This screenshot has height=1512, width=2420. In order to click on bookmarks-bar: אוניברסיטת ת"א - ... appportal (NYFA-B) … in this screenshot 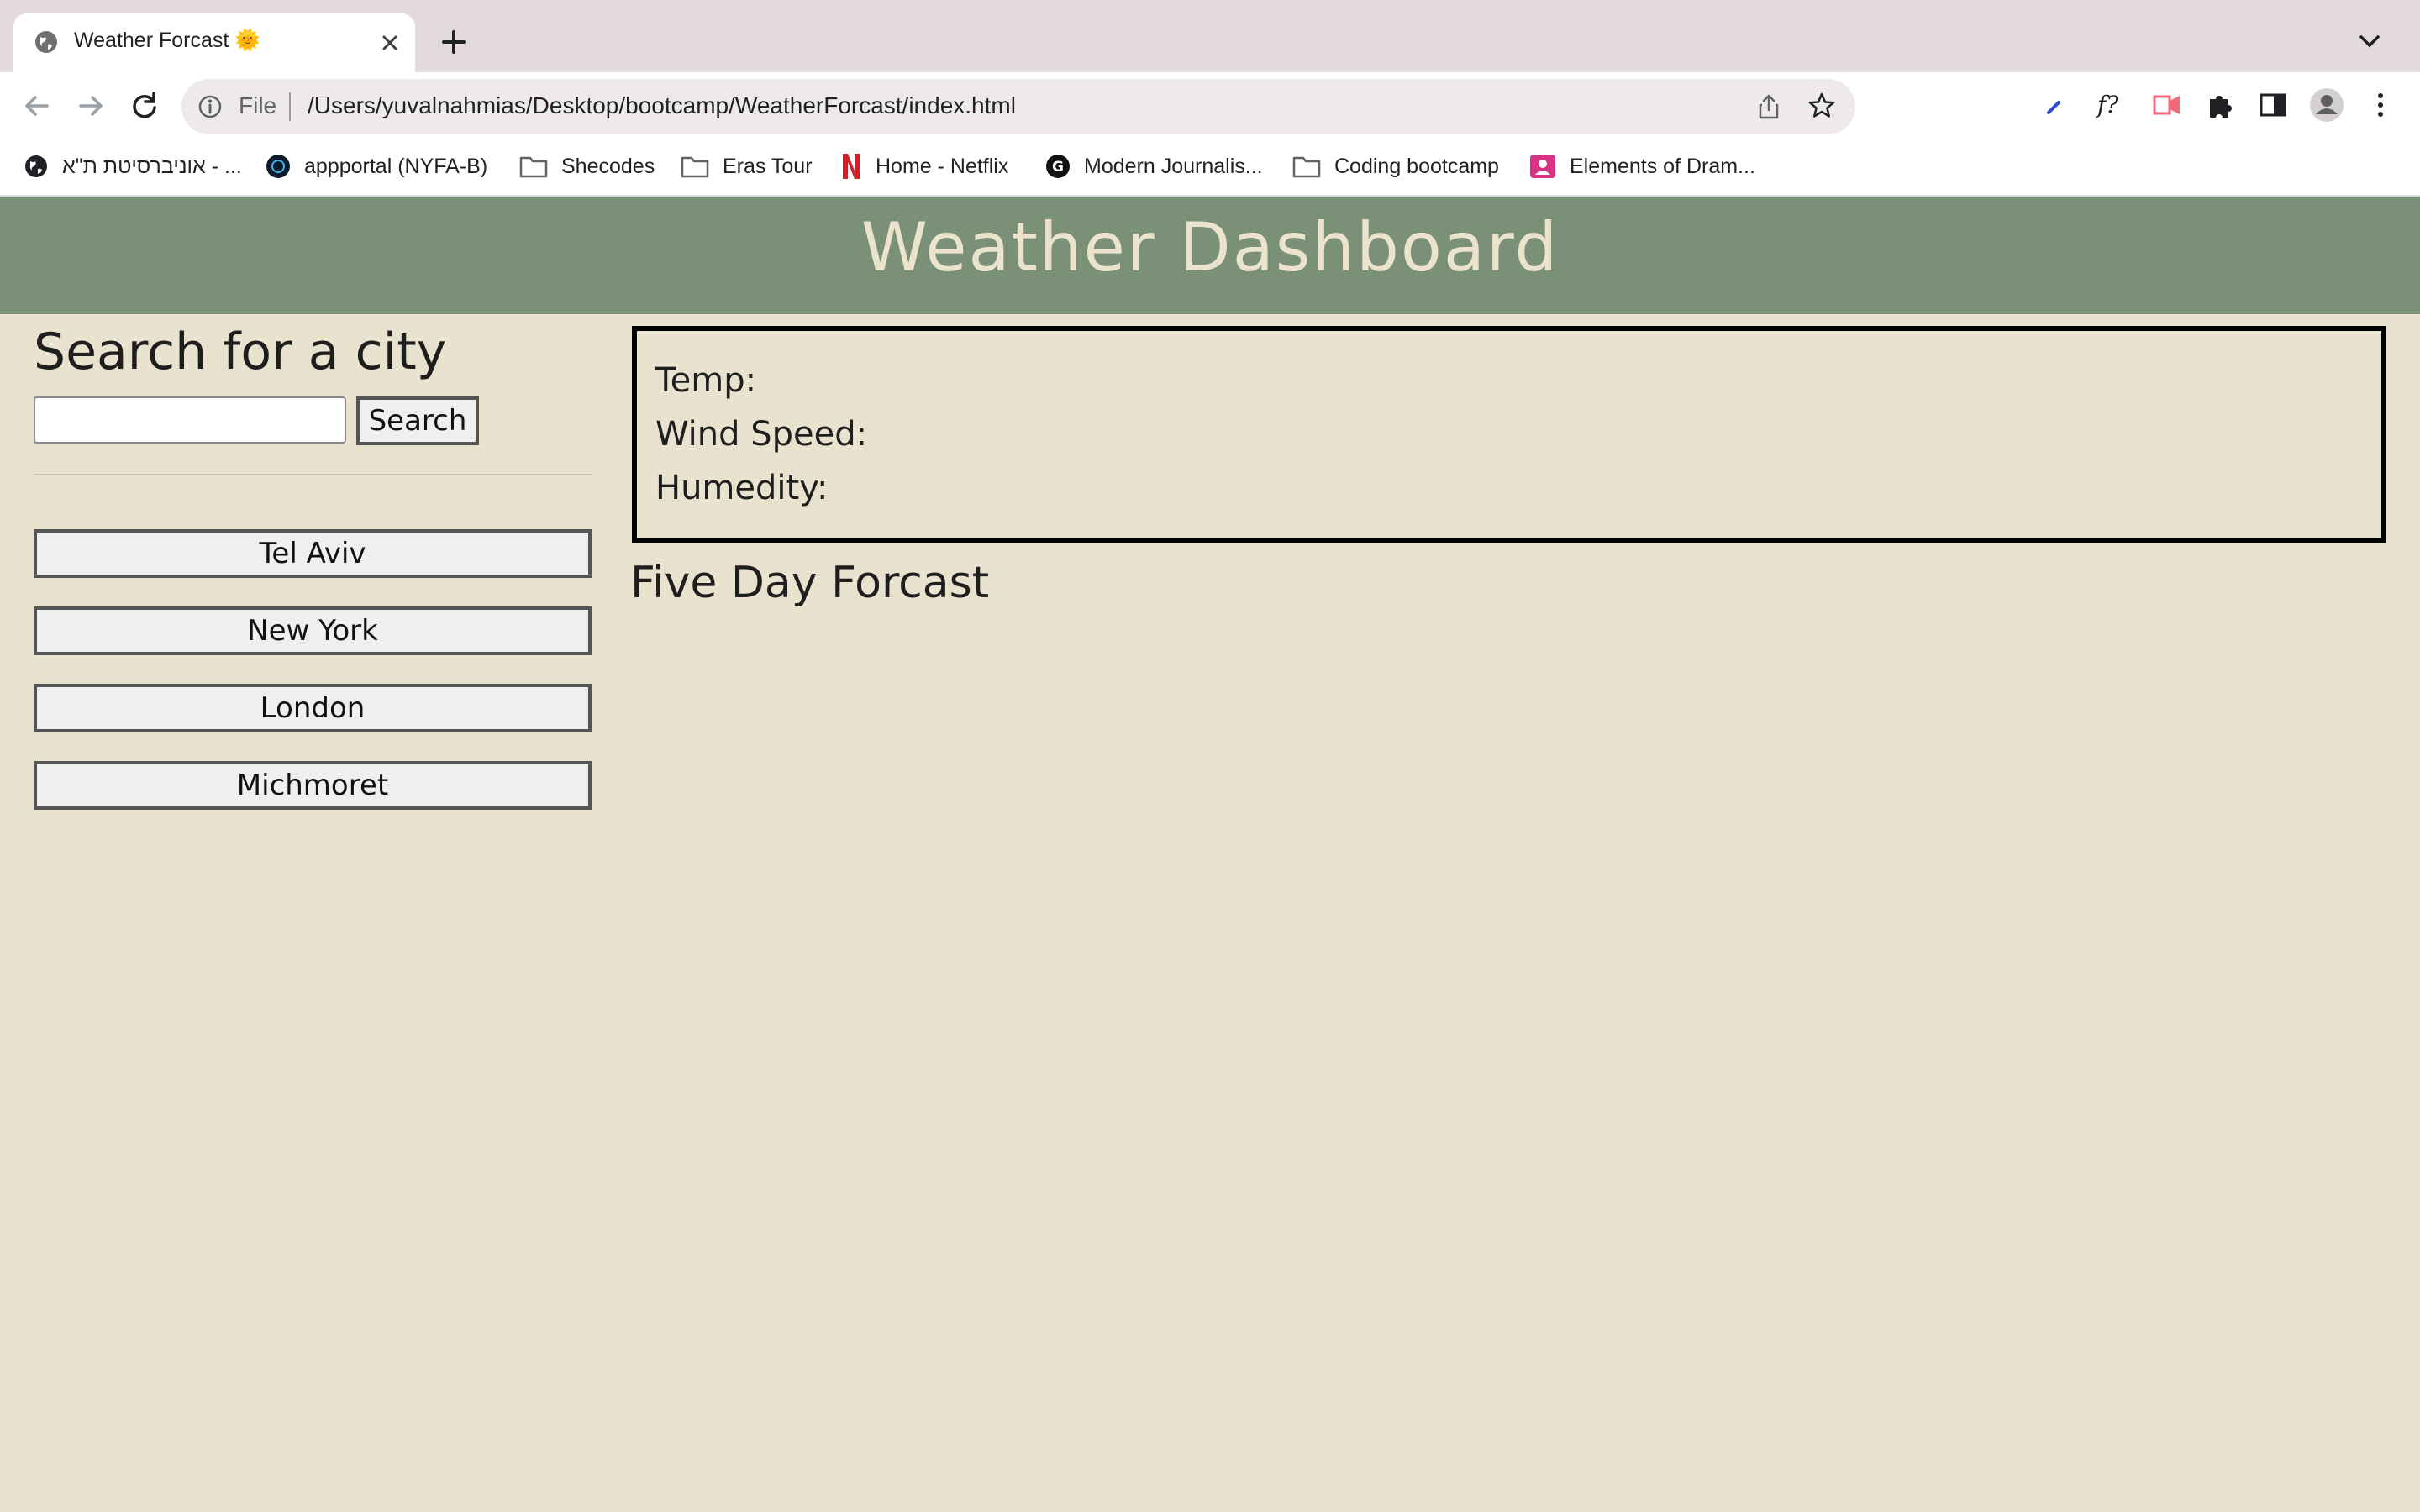, I will do `click(1210, 168)`.